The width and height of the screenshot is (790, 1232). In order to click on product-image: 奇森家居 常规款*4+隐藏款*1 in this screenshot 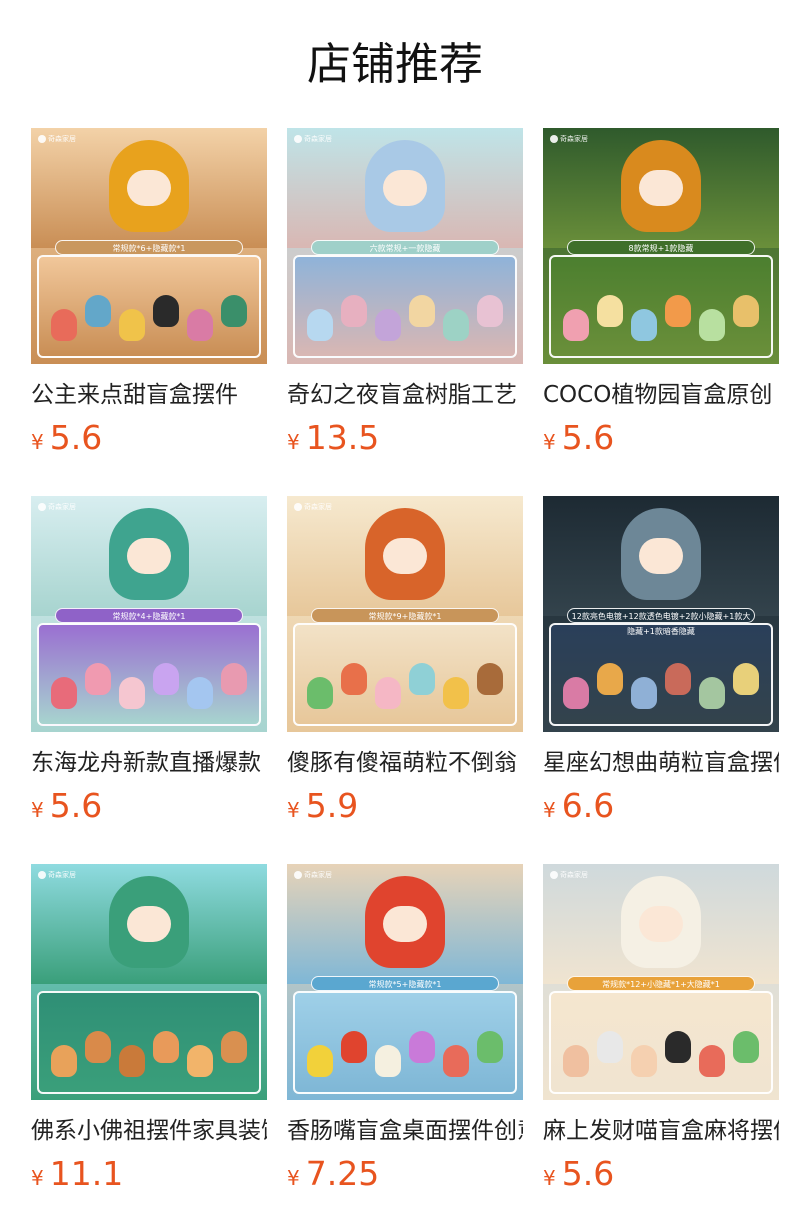, I will do `click(149, 614)`.